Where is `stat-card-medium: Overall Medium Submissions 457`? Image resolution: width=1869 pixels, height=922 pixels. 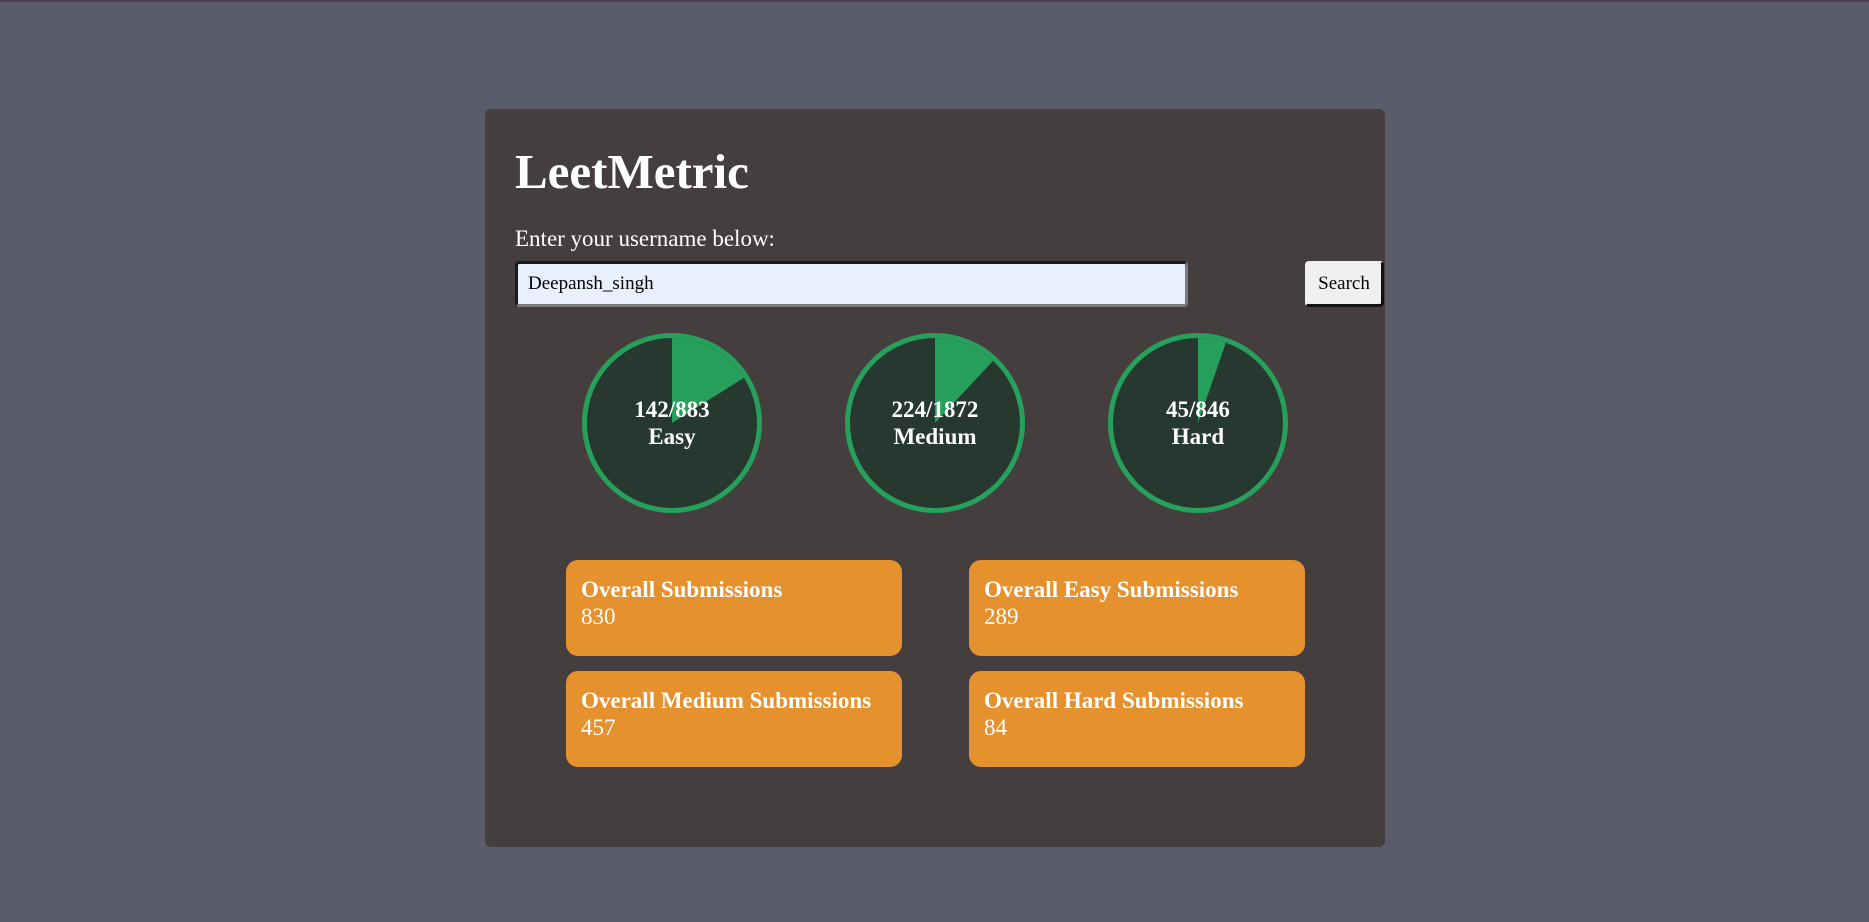 stat-card-medium: Overall Medium Submissions 457 is located at coordinates (734, 719).